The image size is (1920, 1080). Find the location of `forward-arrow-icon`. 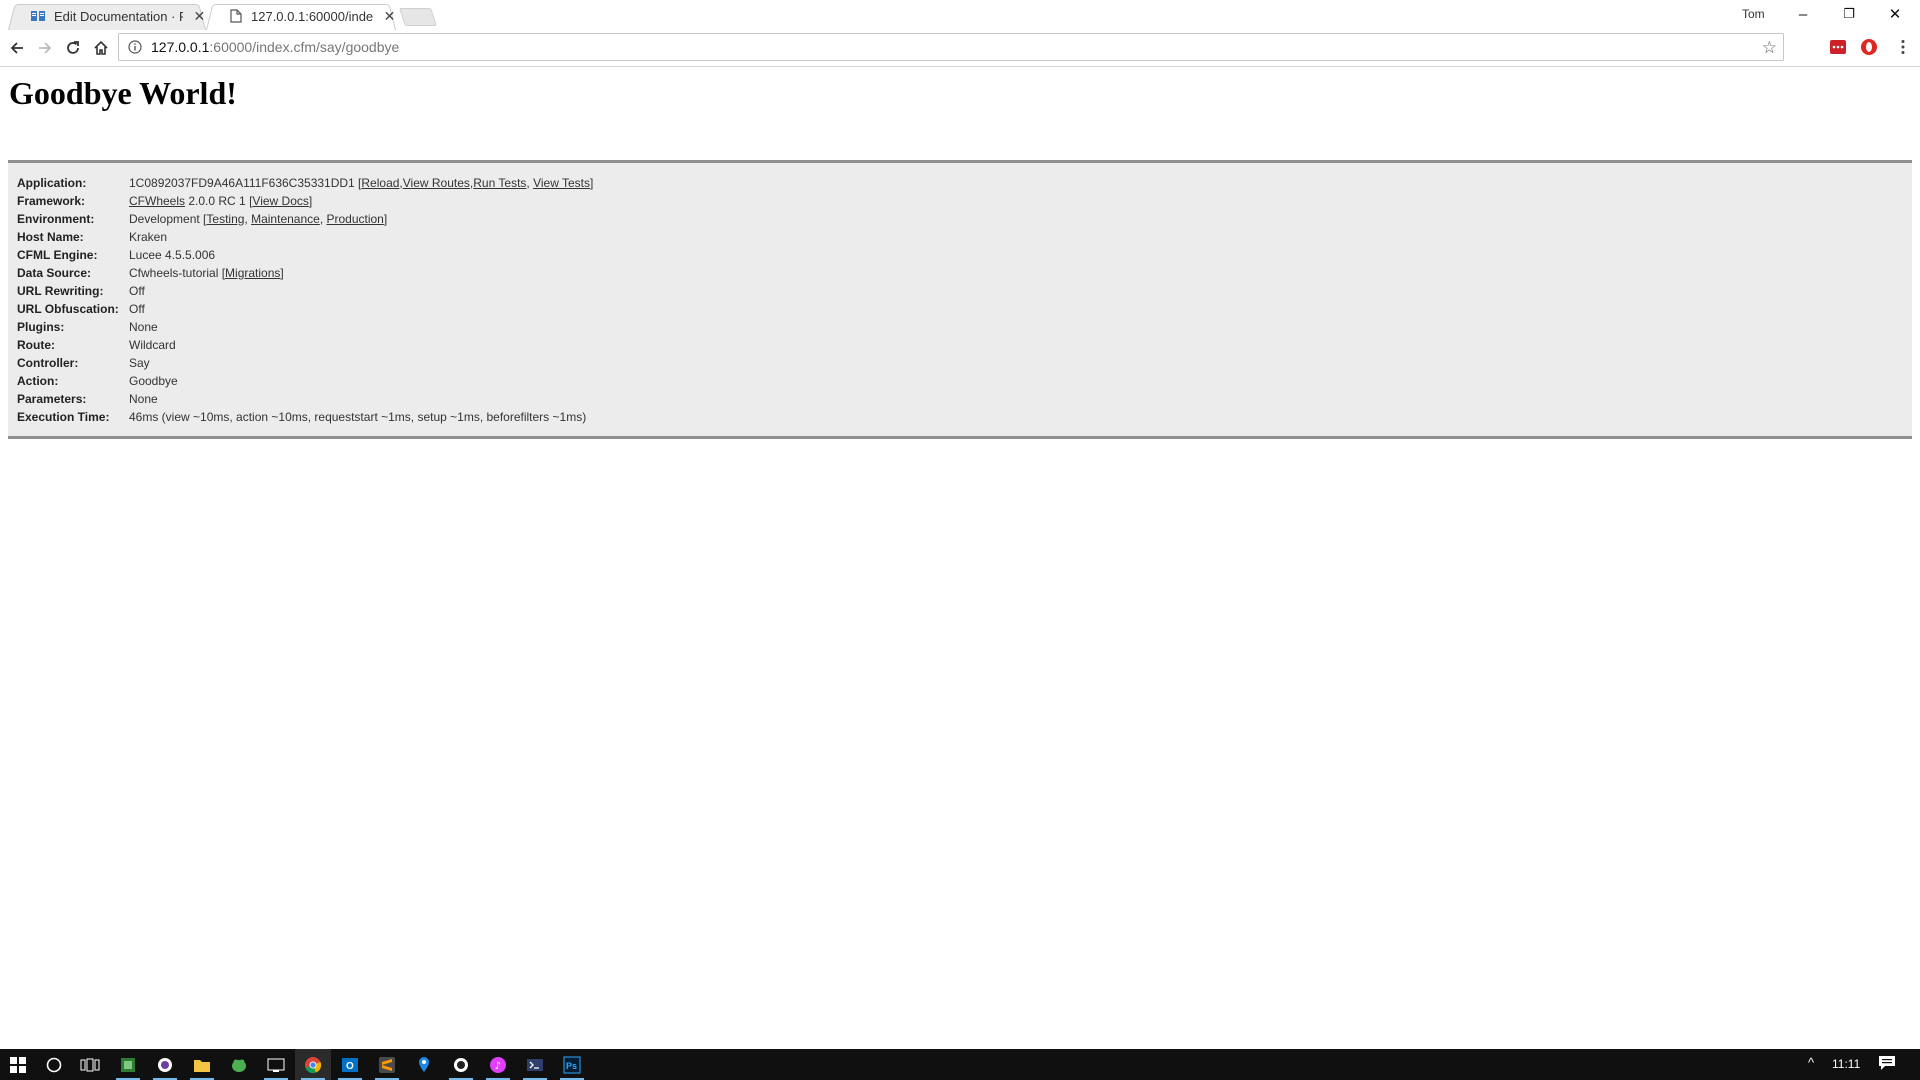

forward-arrow-icon is located at coordinates (45, 48).